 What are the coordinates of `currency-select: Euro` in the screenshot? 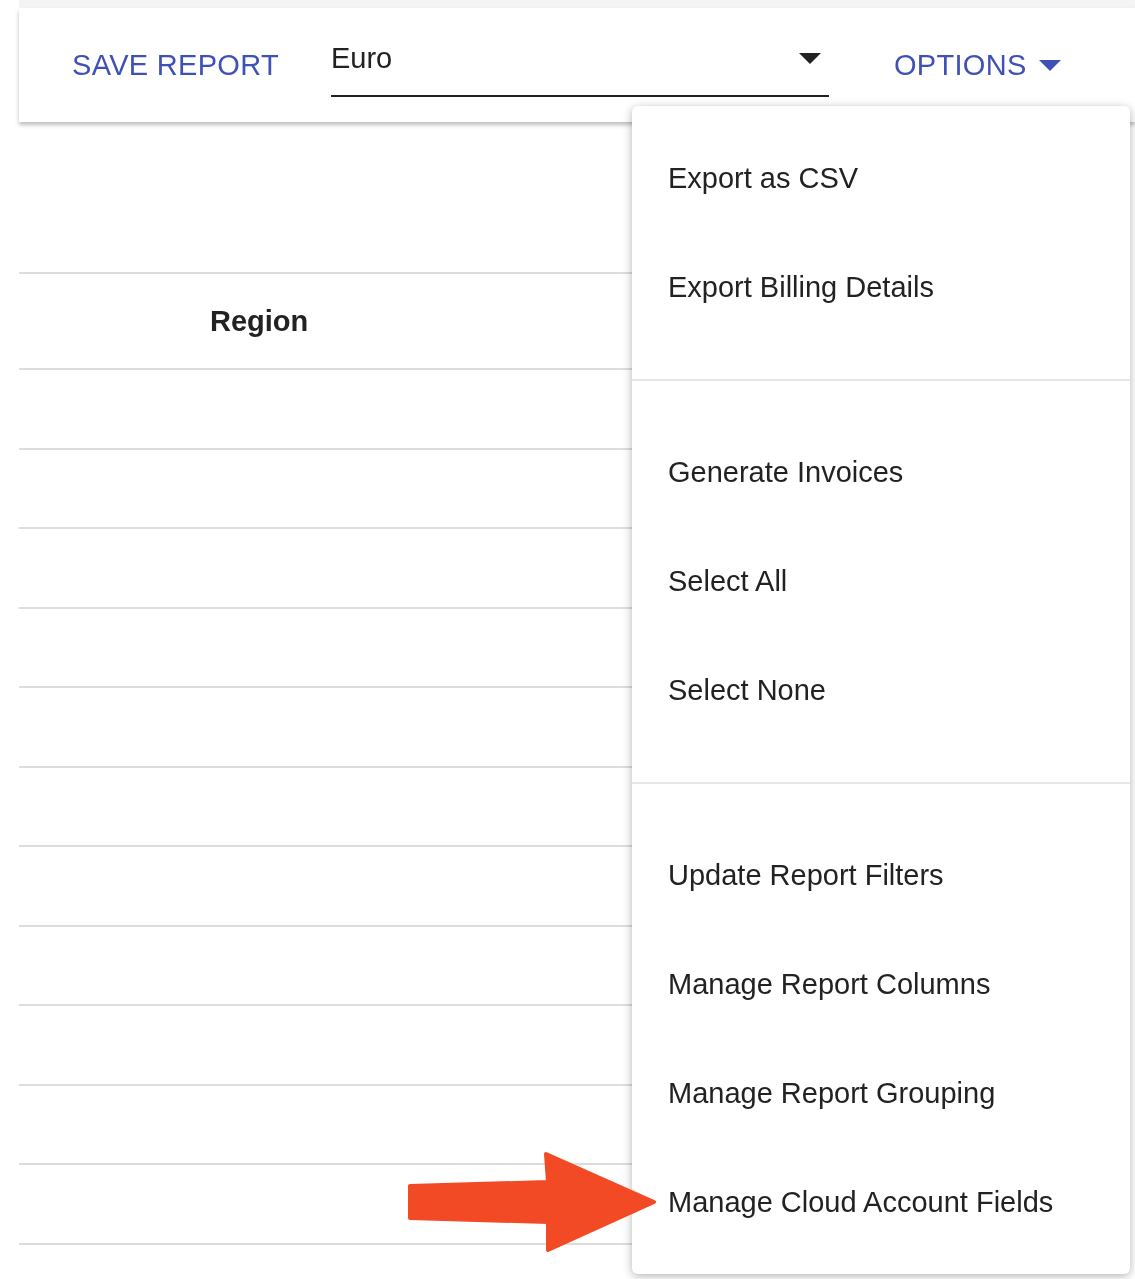 It's located at (579, 59).